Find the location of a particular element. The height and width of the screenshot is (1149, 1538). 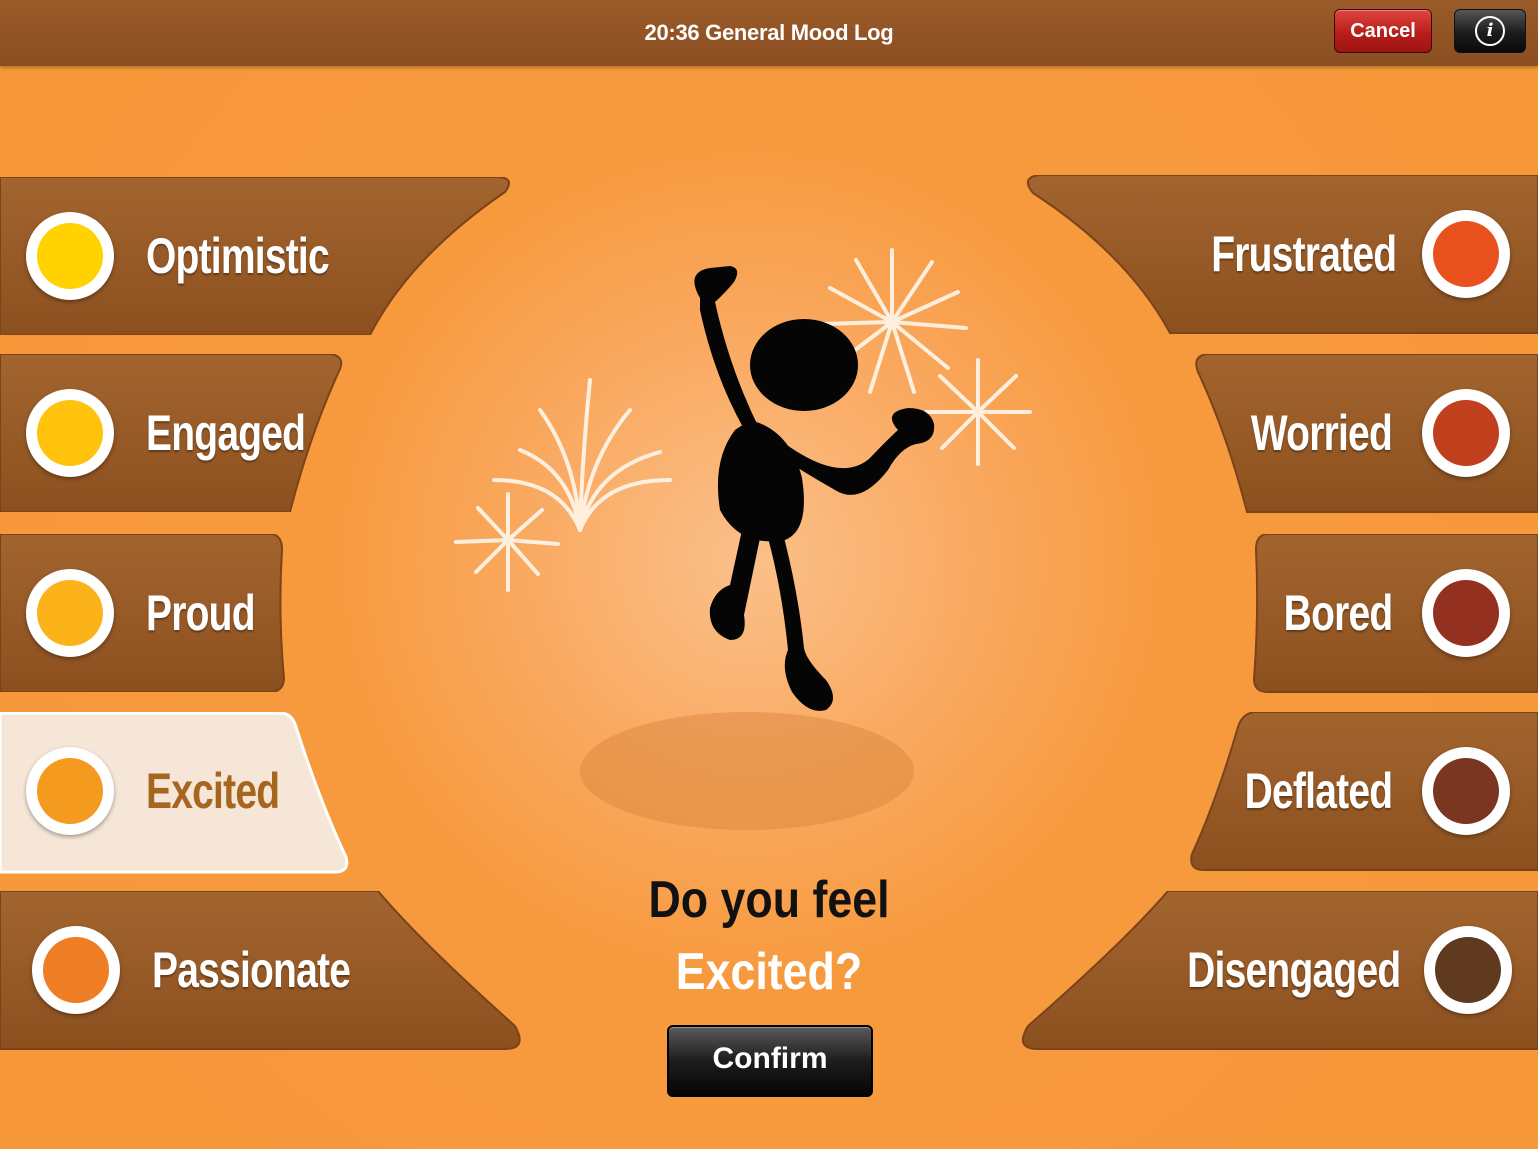

mood-frustrated: Frustrated is located at coordinates (1278, 254).